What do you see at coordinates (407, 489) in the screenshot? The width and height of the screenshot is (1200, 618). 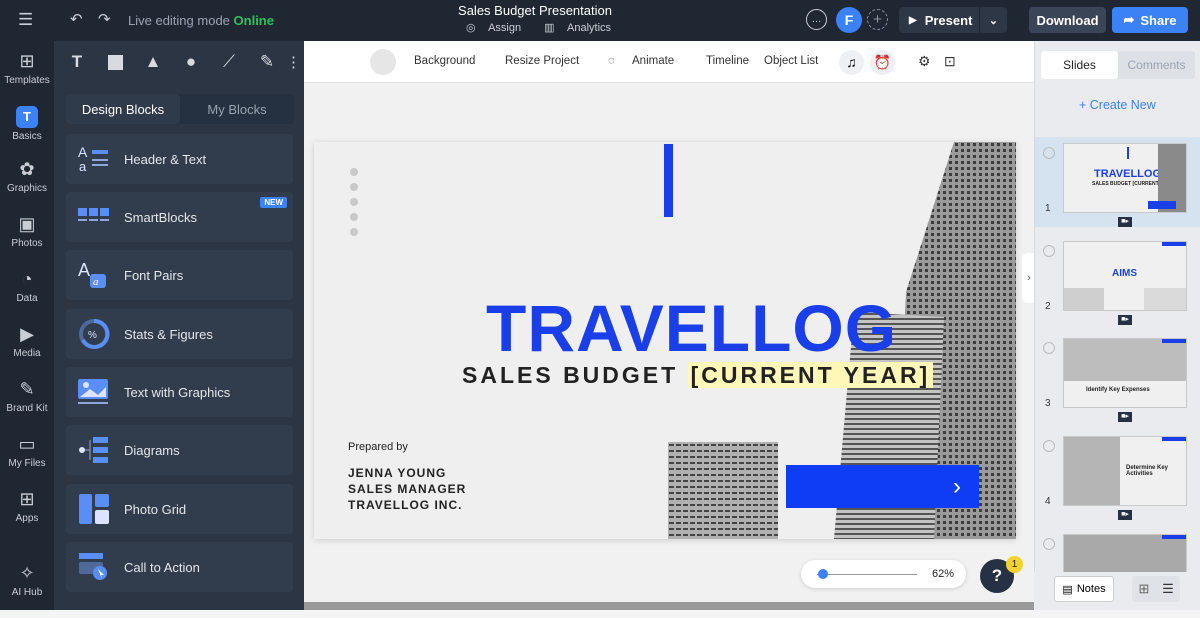 I see `presenter-info: JENNA YOUNG SALES MANAGER TRAVELLOG INC.` at bounding box center [407, 489].